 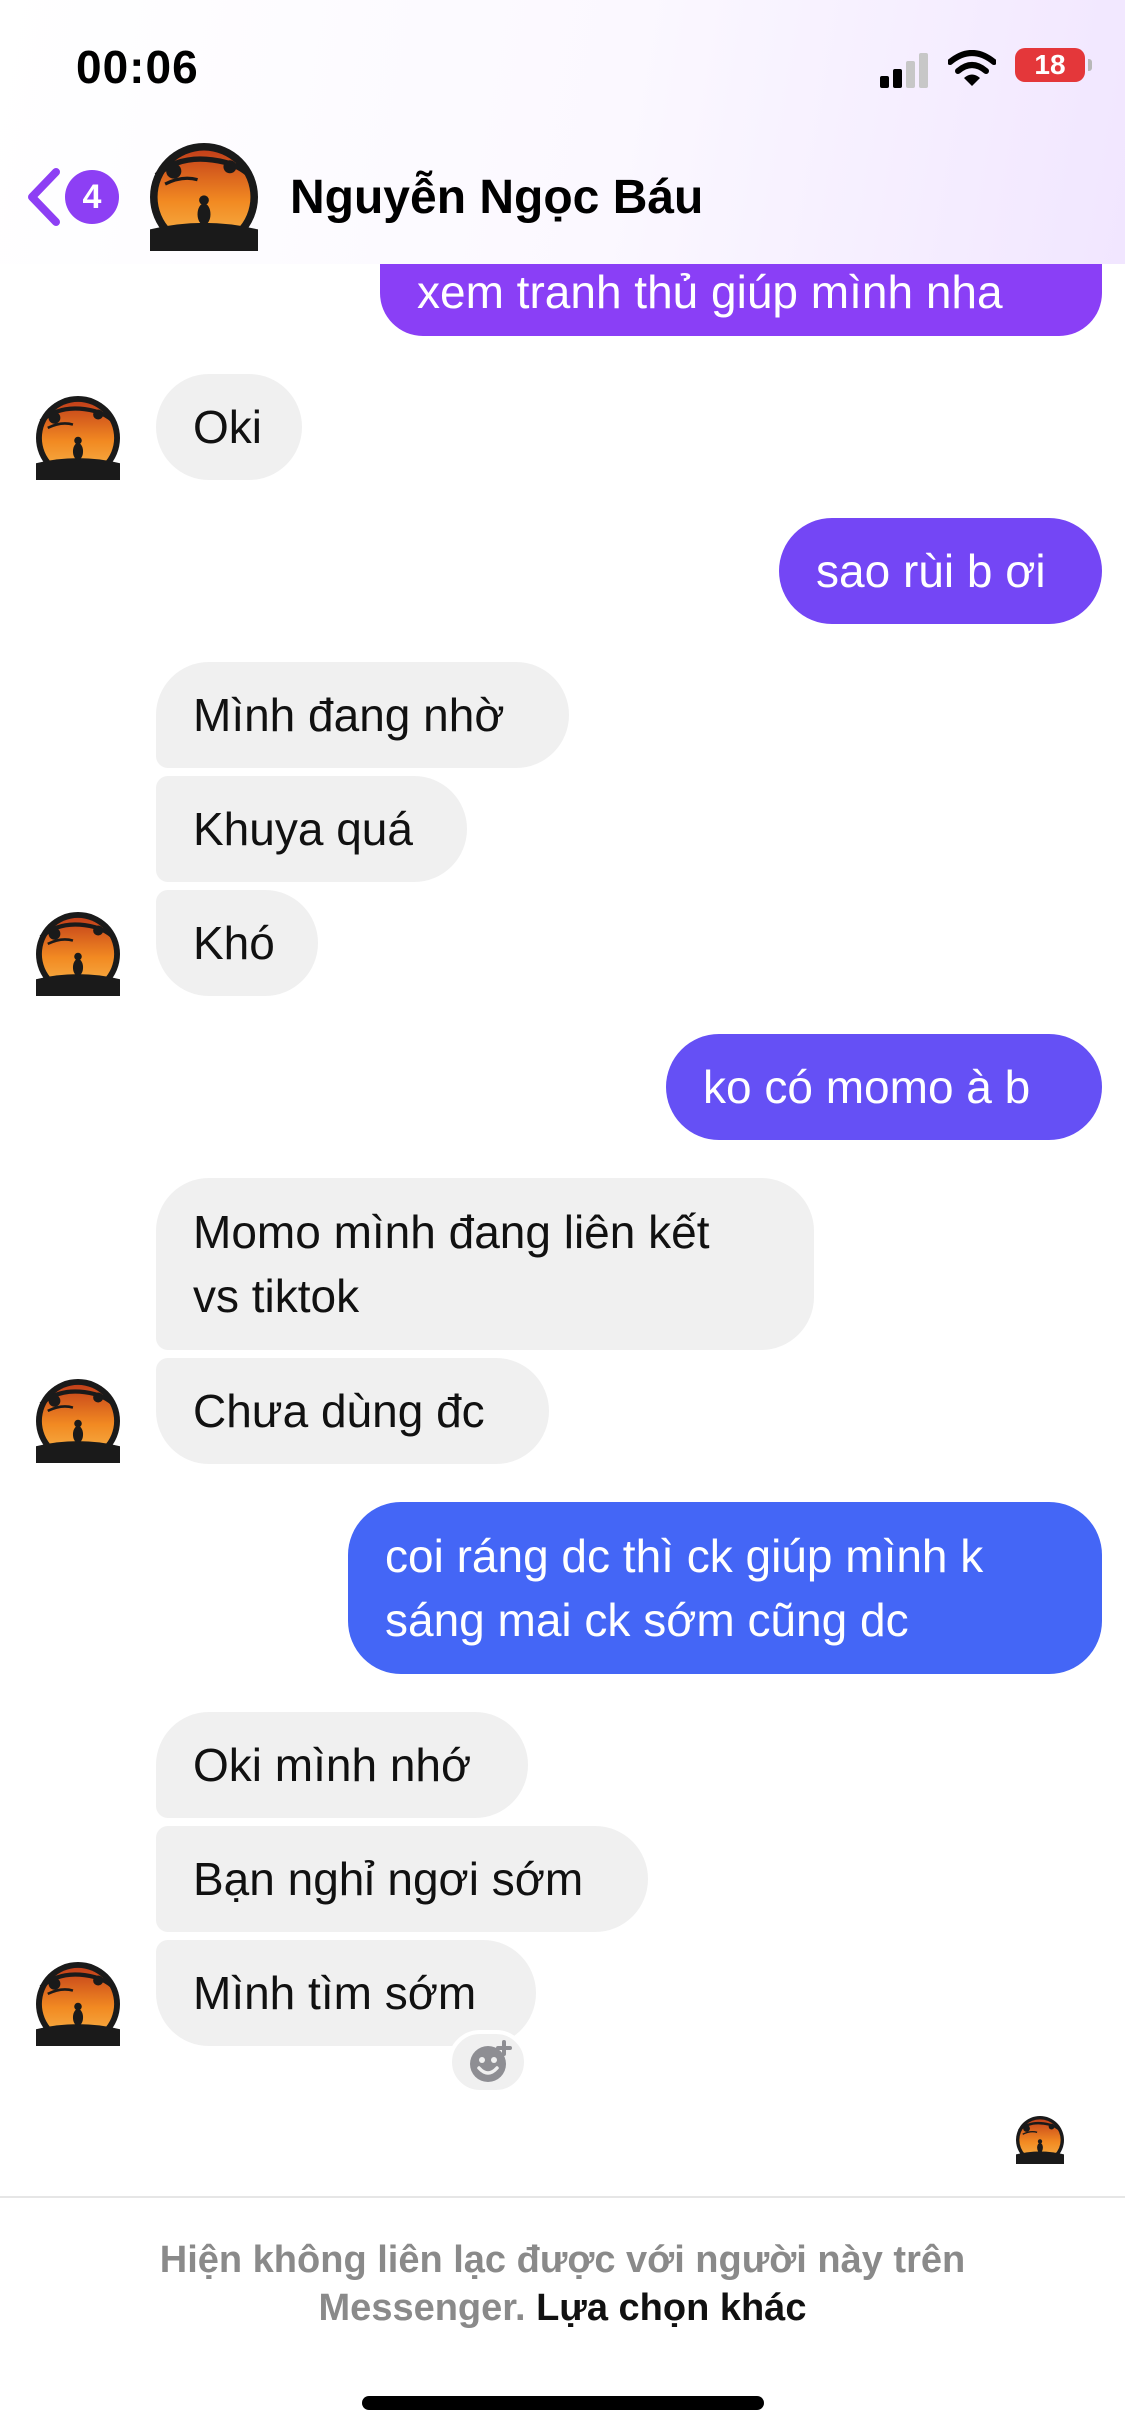 I want to click on contact-name: Nguyễn Ngọc Báu, so click(x=496, y=197).